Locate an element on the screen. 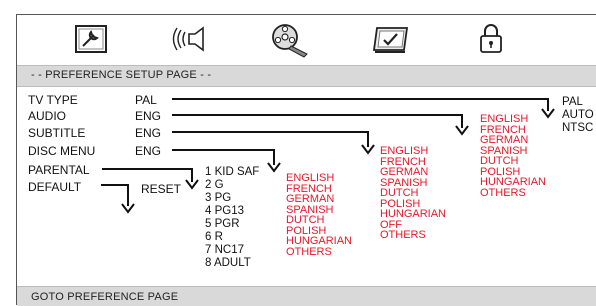  list-item: 2 G is located at coordinates (232, 185).